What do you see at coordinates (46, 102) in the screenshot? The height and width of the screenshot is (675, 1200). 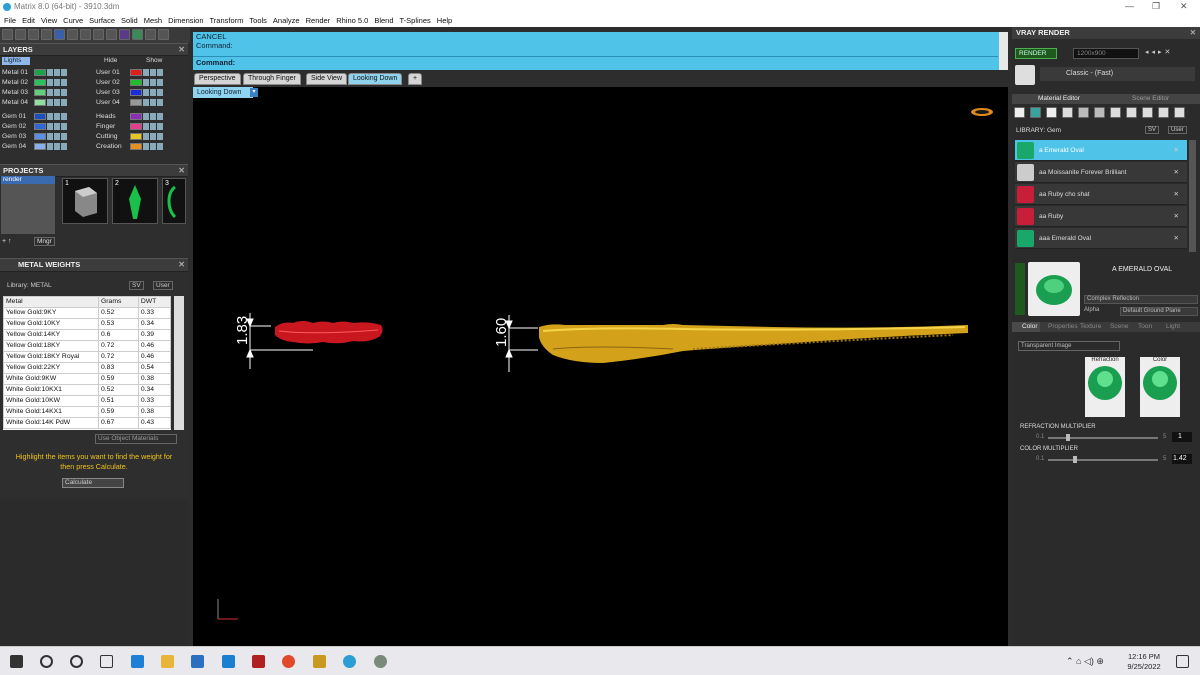 I see `layer-row: Metal 04` at bounding box center [46, 102].